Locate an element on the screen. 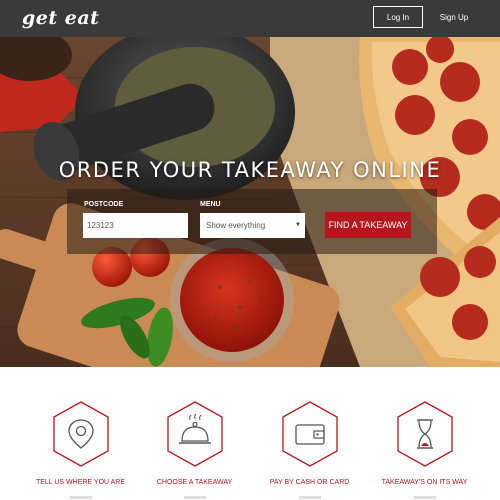 Image resolution: width=500 pixels, height=500 pixels. find-takeaway-button: FIND A TAKEAWAY is located at coordinates (368, 225).